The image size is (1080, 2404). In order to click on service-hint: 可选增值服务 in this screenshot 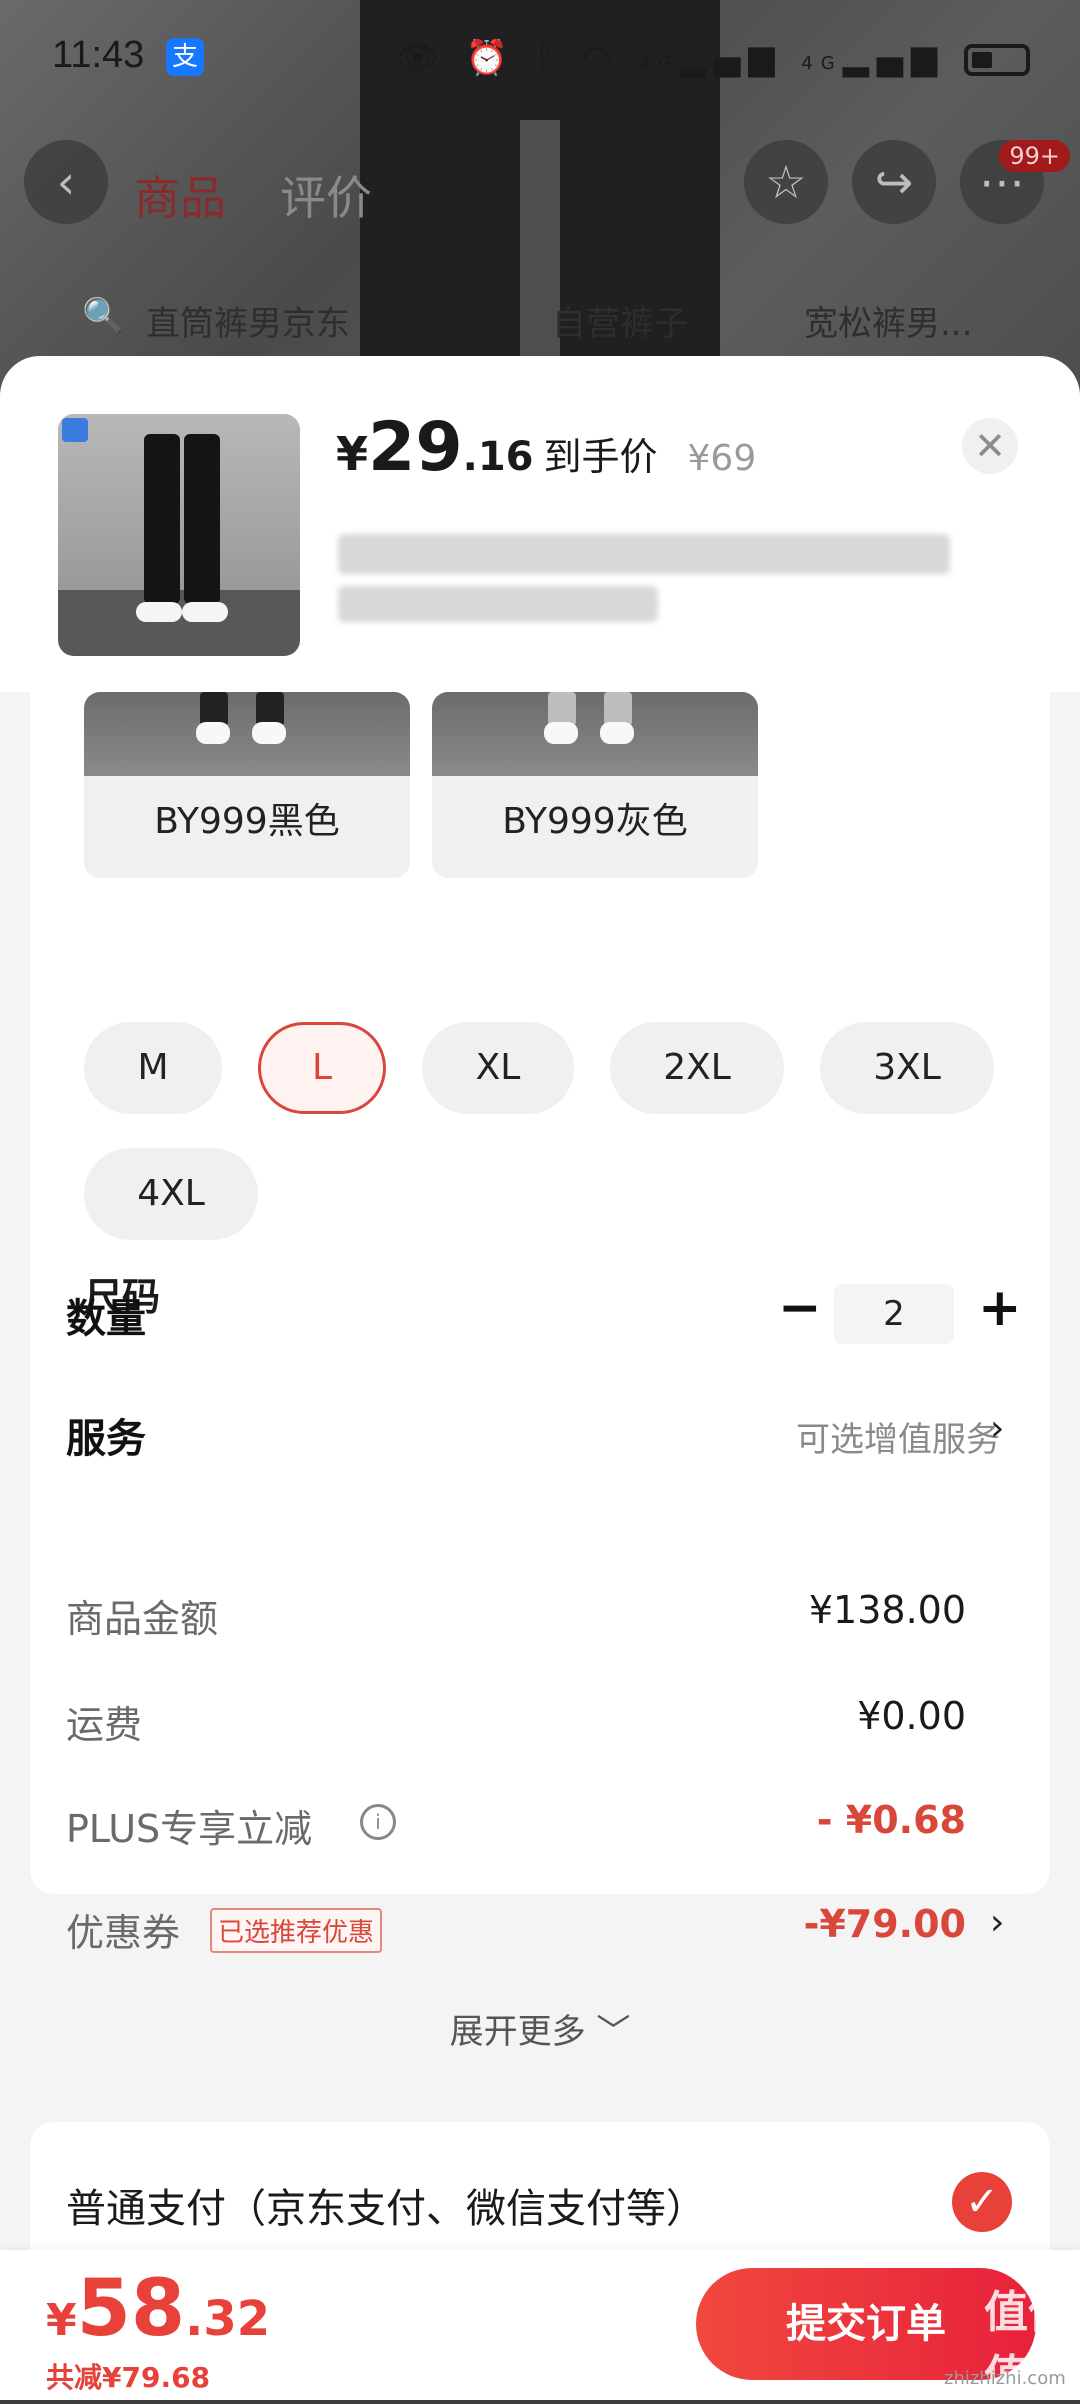, I will do `click(898, 1436)`.